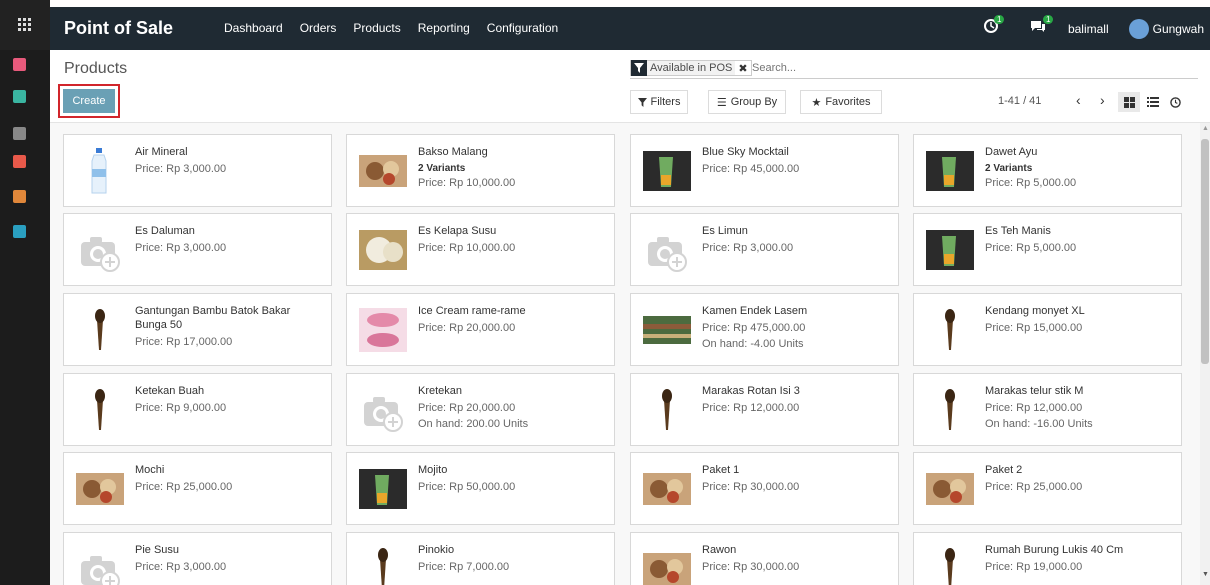 This screenshot has height=585, width=1210. What do you see at coordinates (848, 102) in the screenshot?
I see `favorites-label: Favorites` at bounding box center [848, 102].